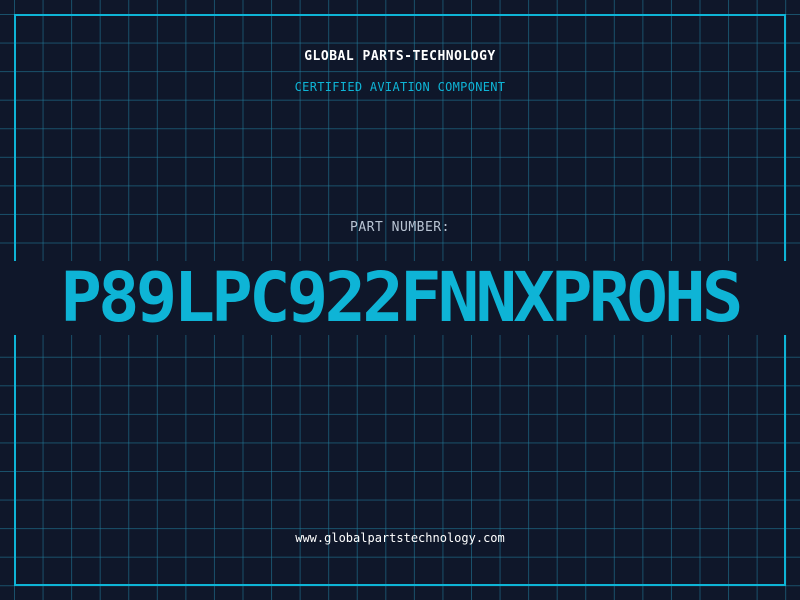 The height and width of the screenshot is (600, 800). Describe the element at coordinates (400, 56) in the screenshot. I see `company-name: GLOBAL PARTS-TECHNOLOGY` at that location.